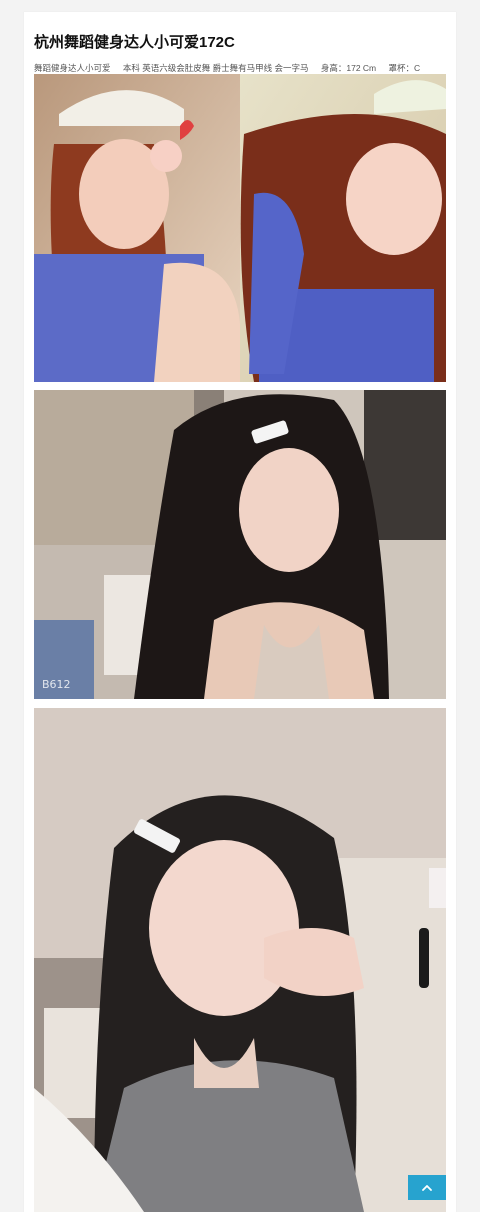 Image resolution: width=480 pixels, height=1212 pixels. What do you see at coordinates (72, 68) in the screenshot?
I see `post-tag-style: 舞蹈健身达人小可爱` at bounding box center [72, 68].